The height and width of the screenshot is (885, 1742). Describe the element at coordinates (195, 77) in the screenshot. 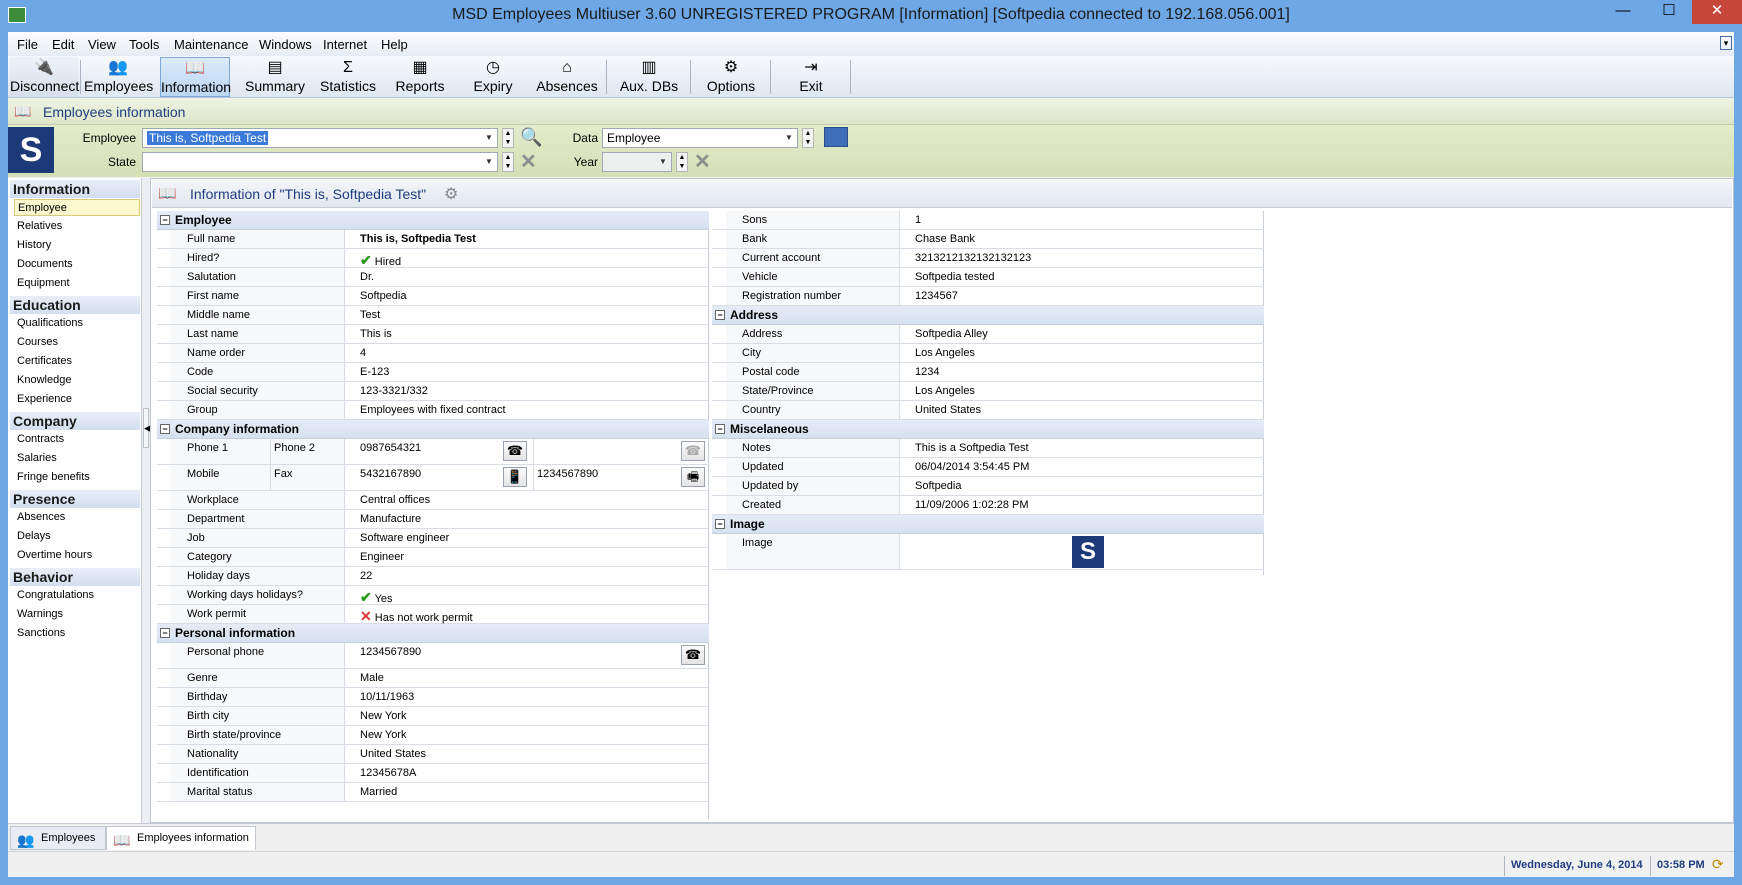

I see `toolbar-information-button: 📖 Information` at that location.